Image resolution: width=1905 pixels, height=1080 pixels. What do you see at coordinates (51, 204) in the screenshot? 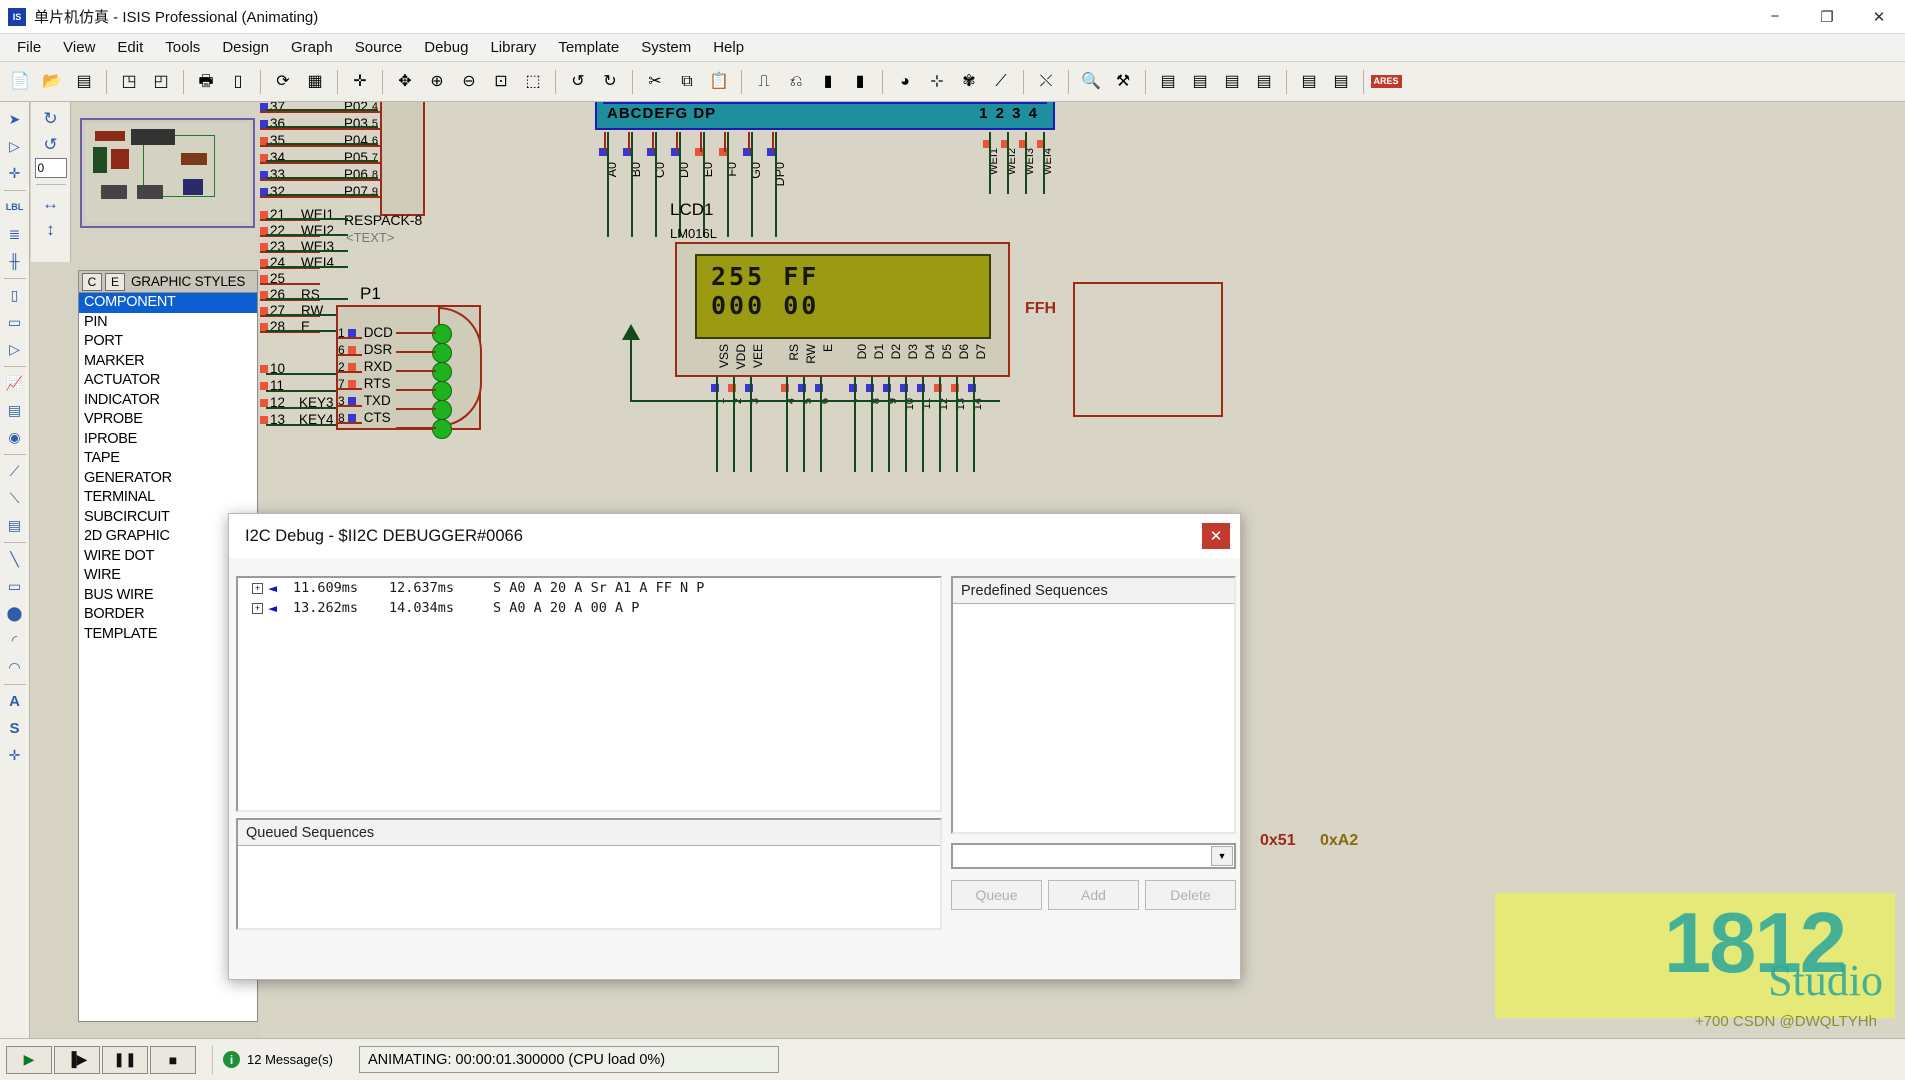
I see `mirror-horizontal-icon: ↔` at bounding box center [51, 204].